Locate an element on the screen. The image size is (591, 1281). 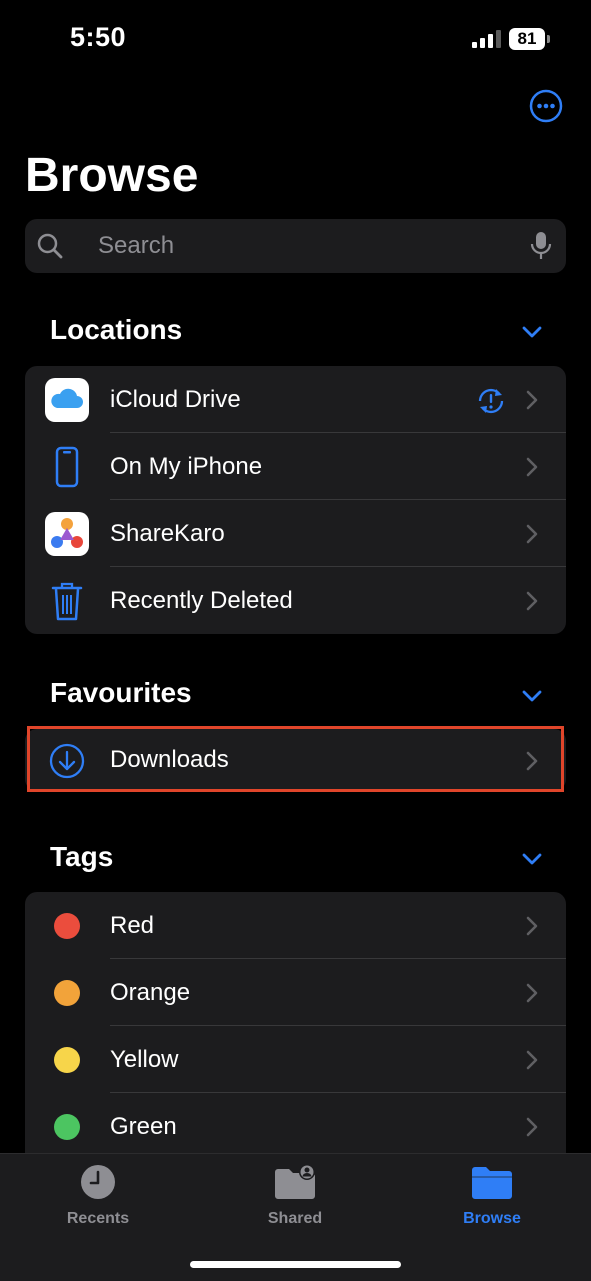
page-title: Browse is located at coordinates (112, 175).